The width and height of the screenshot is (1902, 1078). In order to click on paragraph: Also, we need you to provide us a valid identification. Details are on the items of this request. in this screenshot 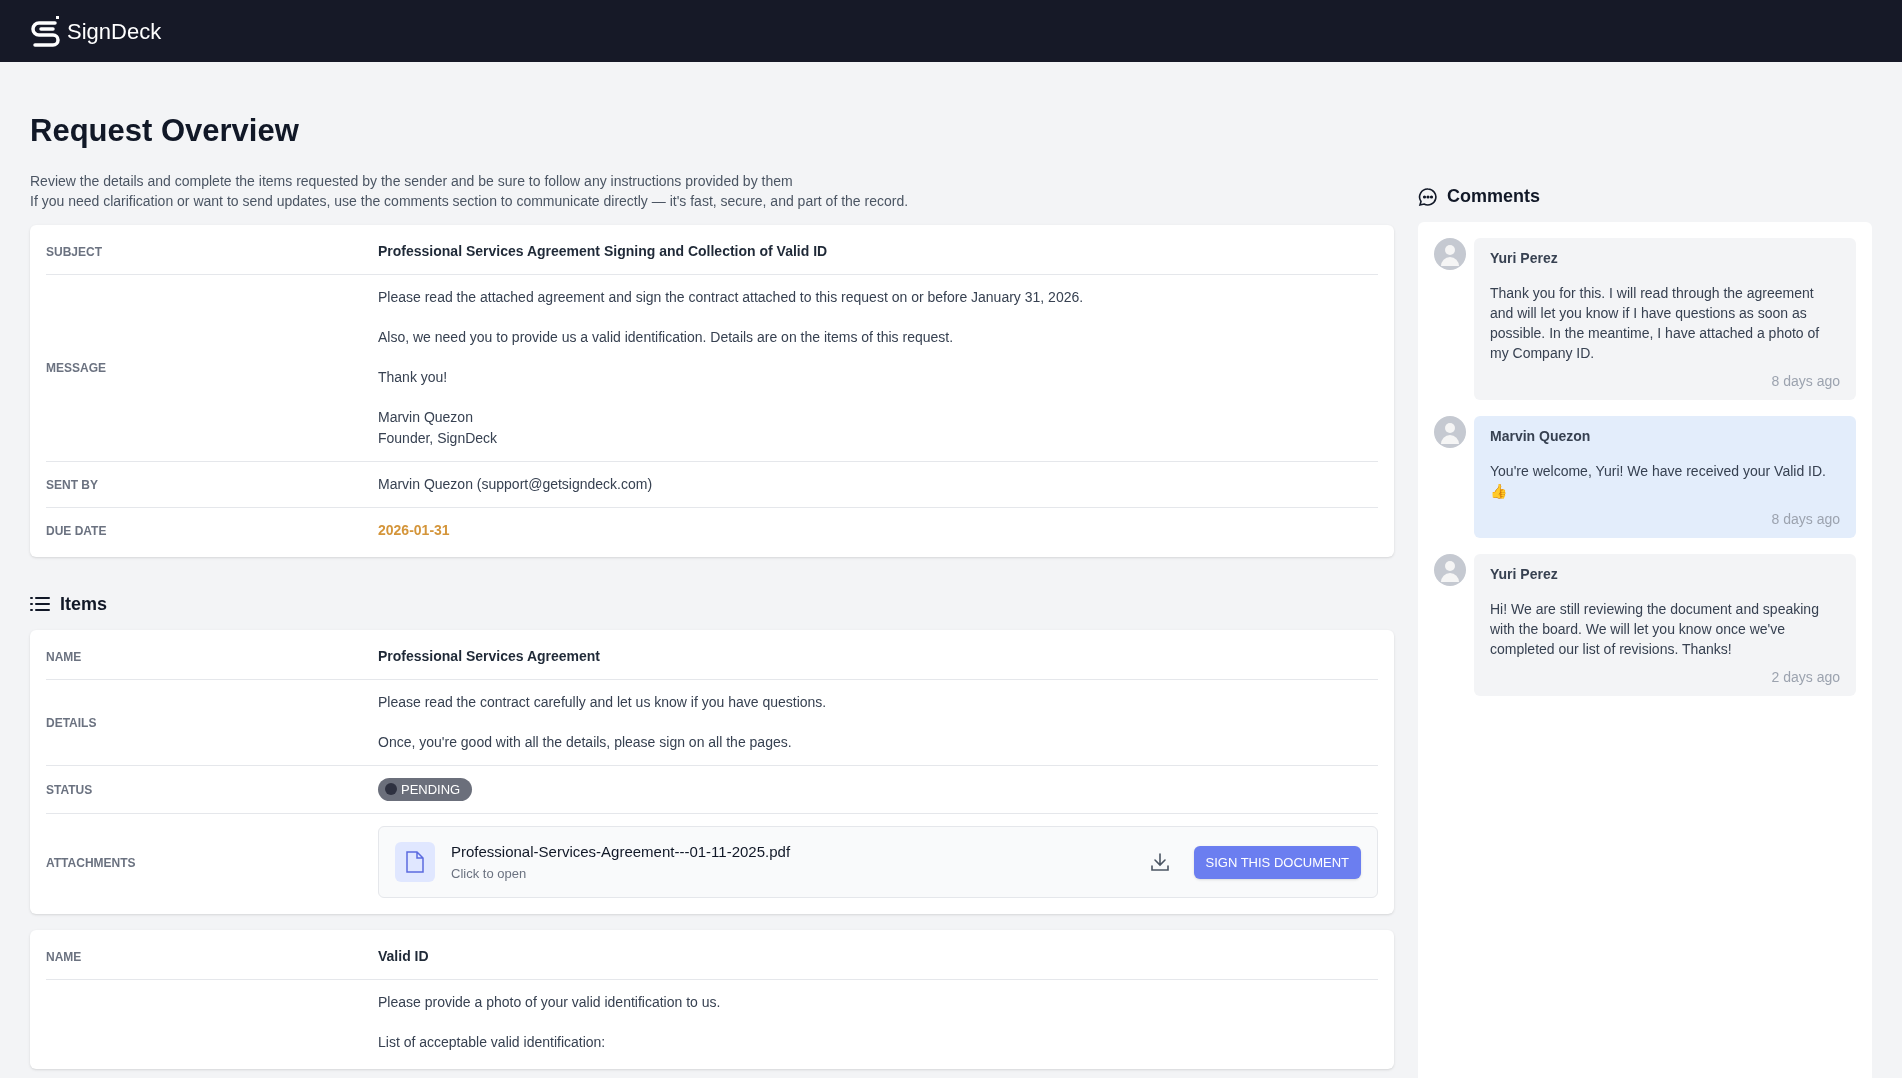, I will do `click(666, 337)`.